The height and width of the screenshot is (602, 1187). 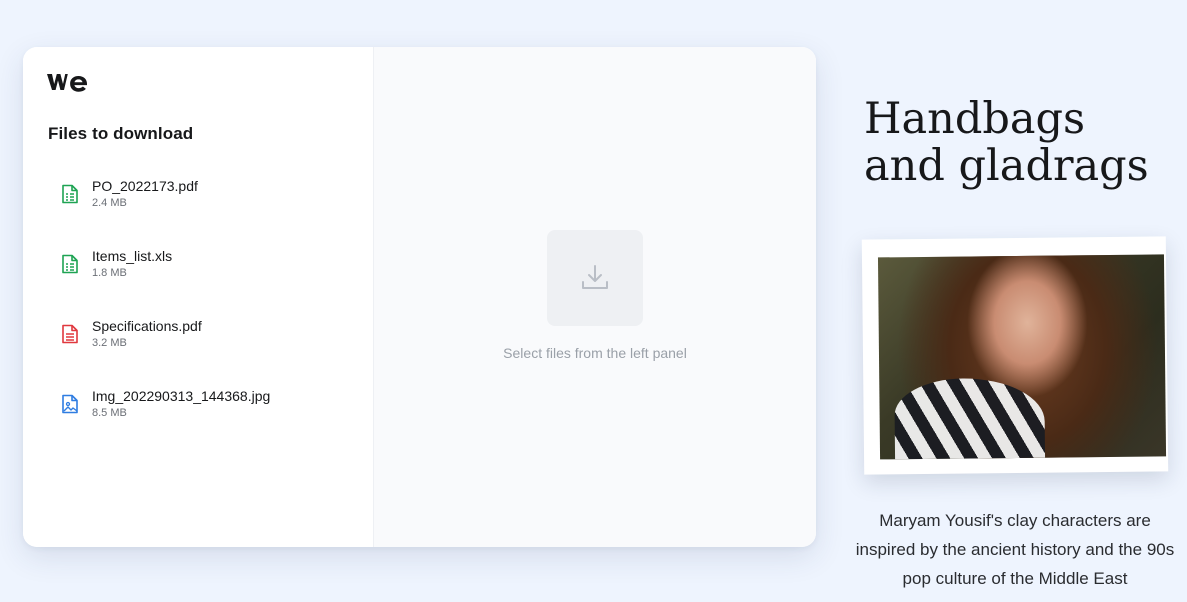 What do you see at coordinates (970, 418) in the screenshot?
I see `striped-shirt` at bounding box center [970, 418].